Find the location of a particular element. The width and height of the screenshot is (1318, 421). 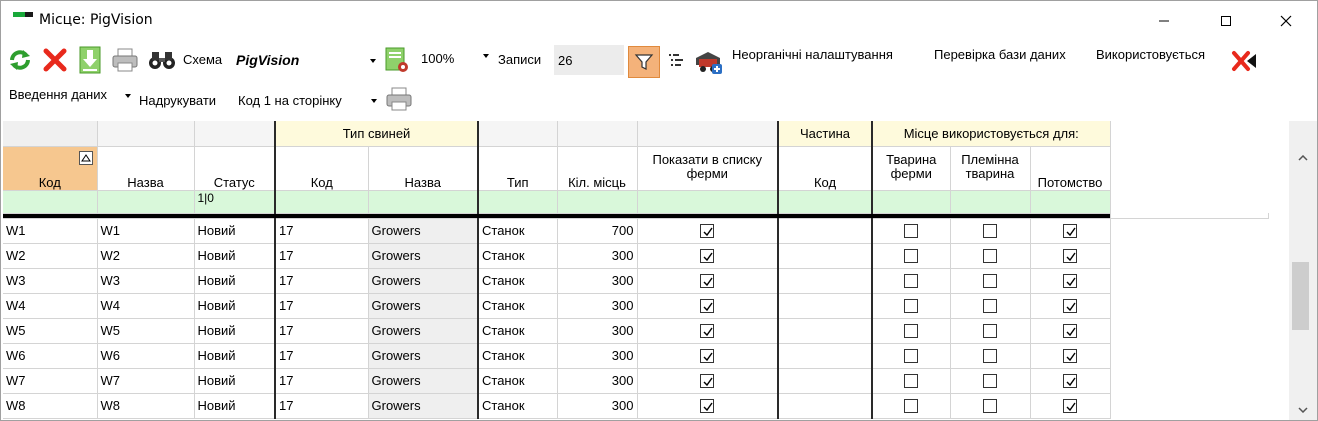

cell-name: W6 is located at coordinates (146, 356).